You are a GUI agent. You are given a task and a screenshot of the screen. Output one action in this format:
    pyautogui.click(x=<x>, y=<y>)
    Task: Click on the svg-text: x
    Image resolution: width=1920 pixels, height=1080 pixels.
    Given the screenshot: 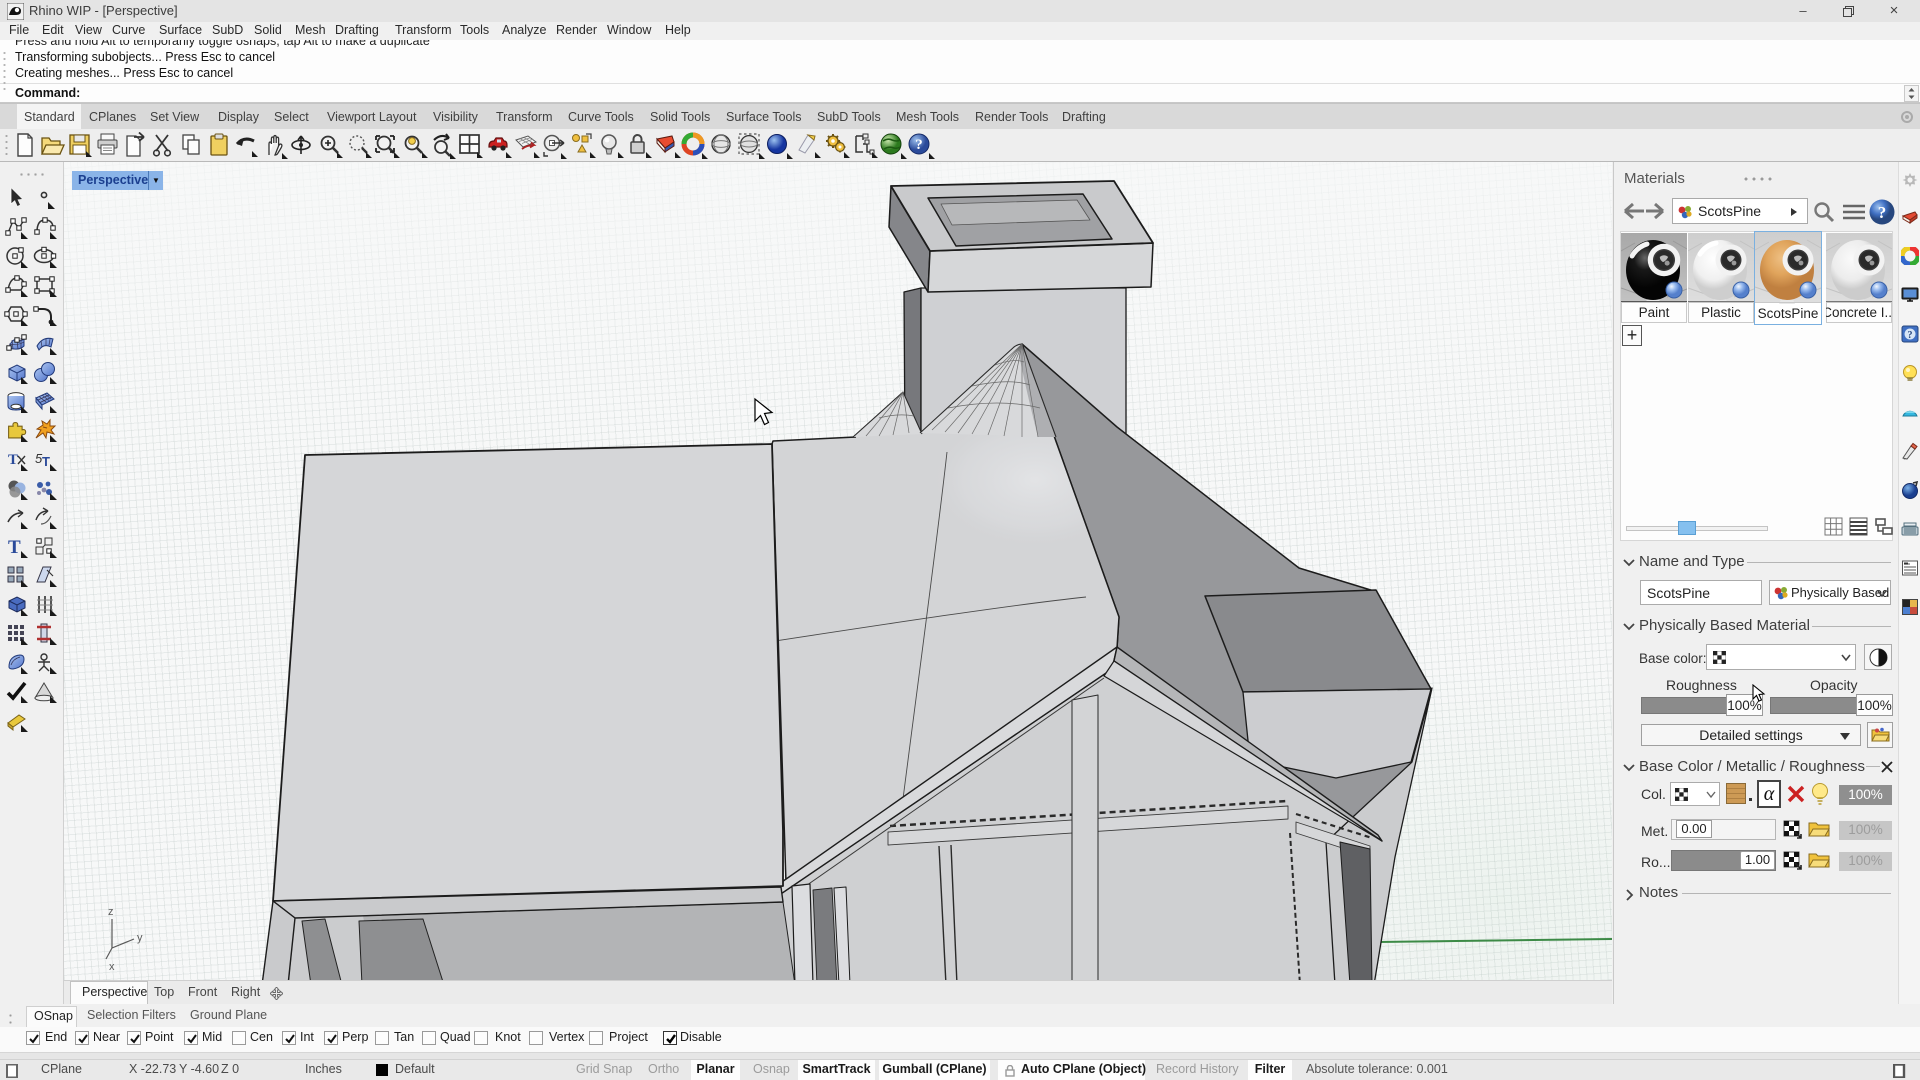 What is the action you would take?
    pyautogui.click(x=112, y=967)
    